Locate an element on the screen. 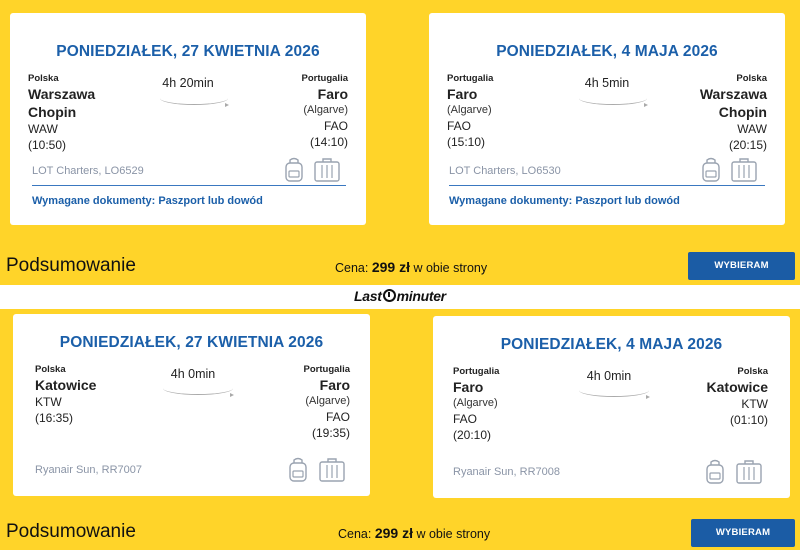  departure-city: Katowice is located at coordinates (66, 385).